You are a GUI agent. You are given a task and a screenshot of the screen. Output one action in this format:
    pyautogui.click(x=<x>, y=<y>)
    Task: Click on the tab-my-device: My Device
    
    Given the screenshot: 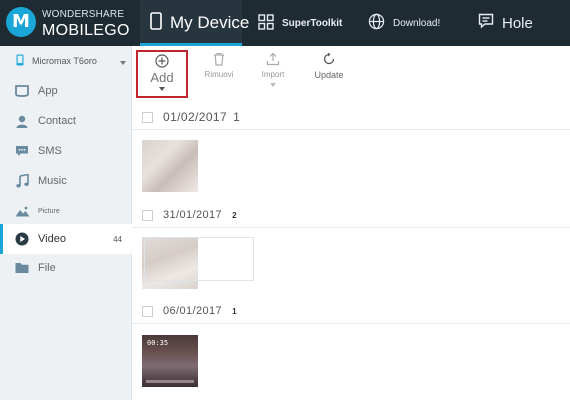 What is the action you would take?
    pyautogui.click(x=194, y=23)
    